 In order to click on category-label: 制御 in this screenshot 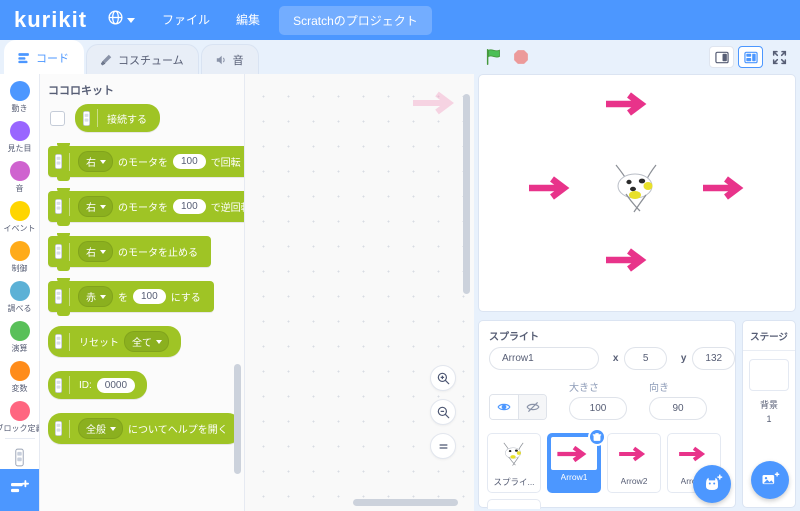, I will do `click(19, 268)`.